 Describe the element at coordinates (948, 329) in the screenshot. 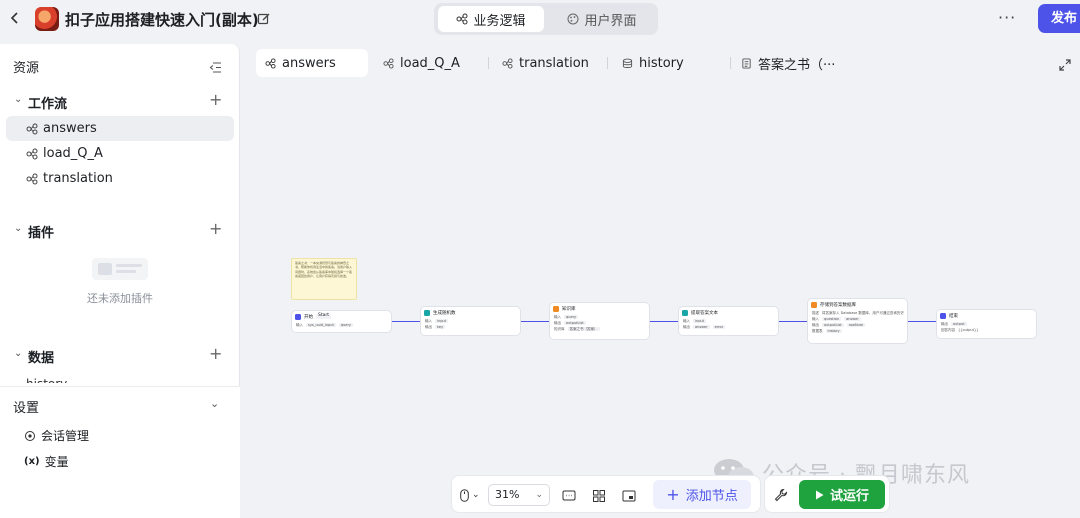

I see `row-label: 回答内容` at that location.